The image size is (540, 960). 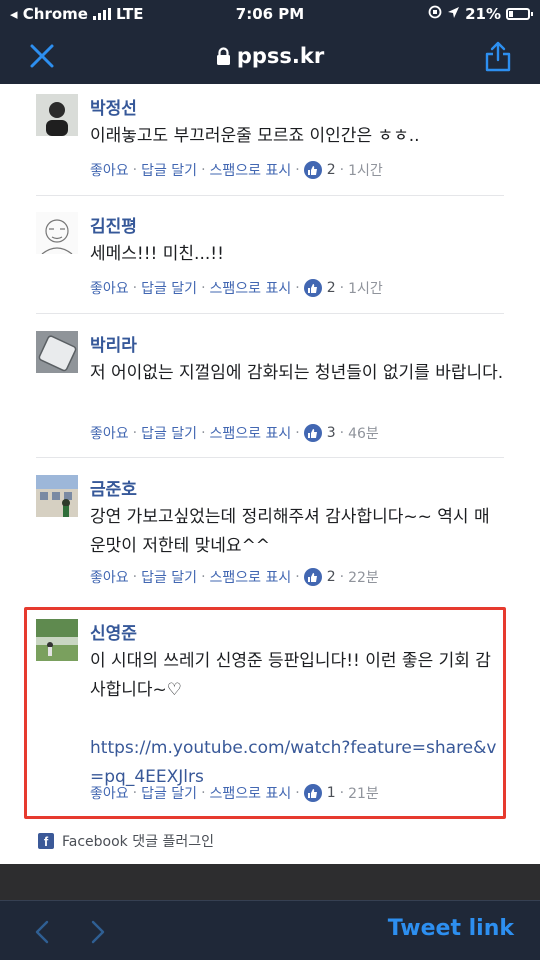 I want to click on comment-meta: 좋아요 · 답글 달기 · 스팸으로 표시 · 2 · 22분, so click(x=234, y=577).